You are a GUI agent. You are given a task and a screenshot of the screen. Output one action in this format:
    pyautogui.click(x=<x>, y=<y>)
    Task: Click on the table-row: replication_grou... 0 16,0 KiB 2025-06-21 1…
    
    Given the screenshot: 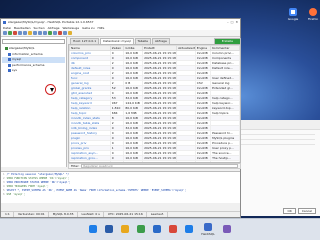 What is the action you would take?
    pyautogui.click(x=154, y=158)
    